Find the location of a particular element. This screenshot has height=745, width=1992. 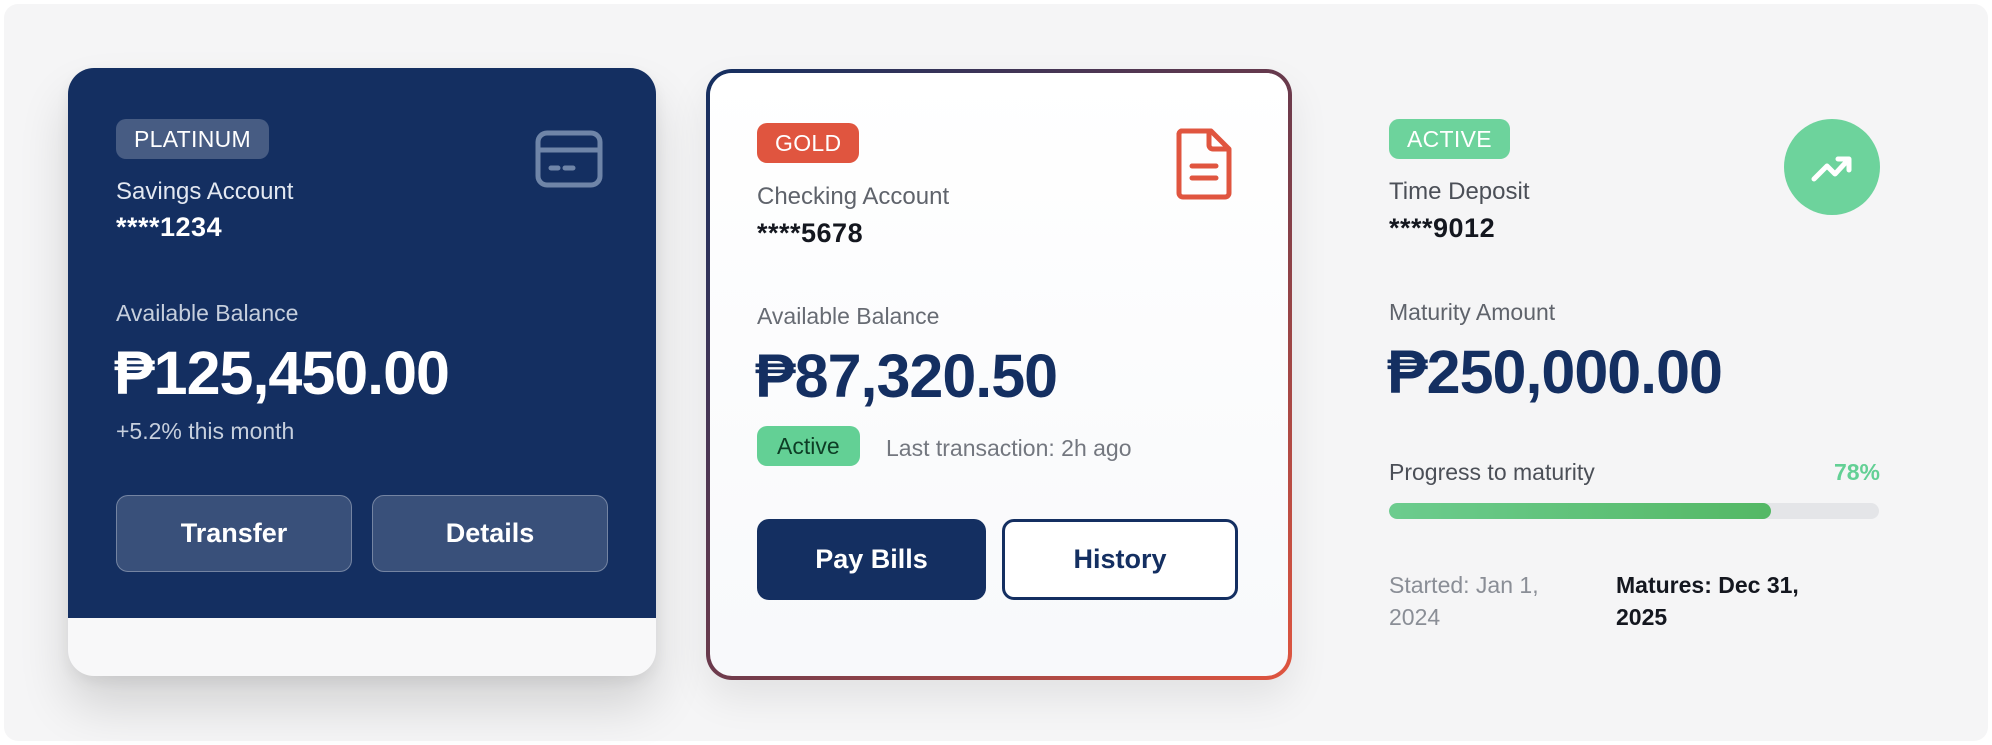

account-number: ****5678 is located at coordinates (810, 233).